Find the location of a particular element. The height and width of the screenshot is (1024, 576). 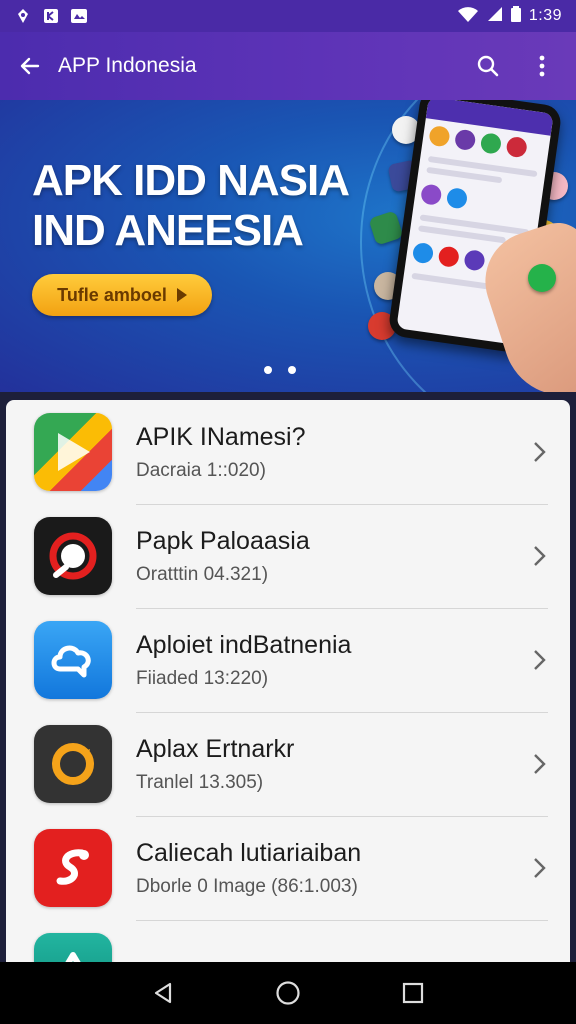

app-subtitle: Fiiaded 13:220) is located at coordinates (202, 678).